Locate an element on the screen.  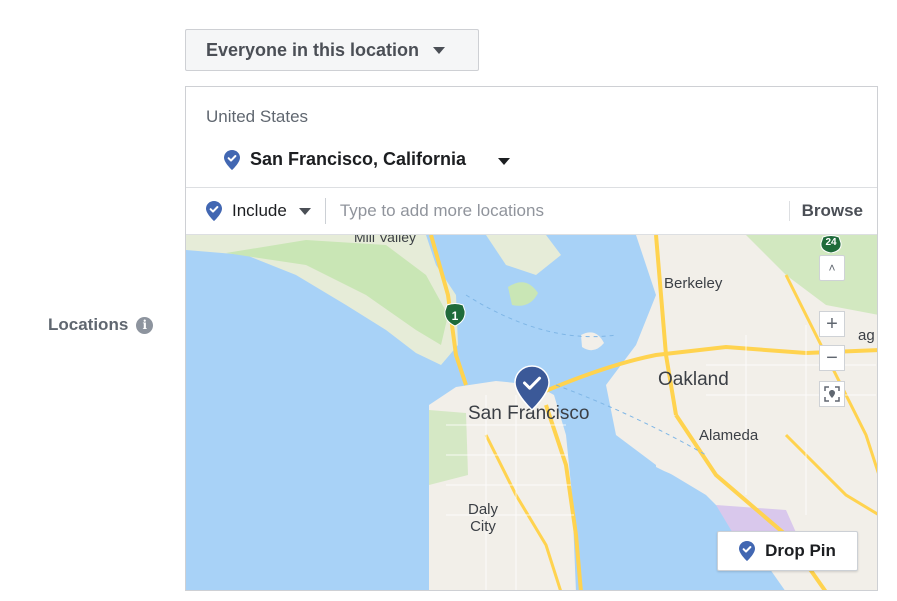
selected-location: San Francisco, California is located at coordinates (367, 159).